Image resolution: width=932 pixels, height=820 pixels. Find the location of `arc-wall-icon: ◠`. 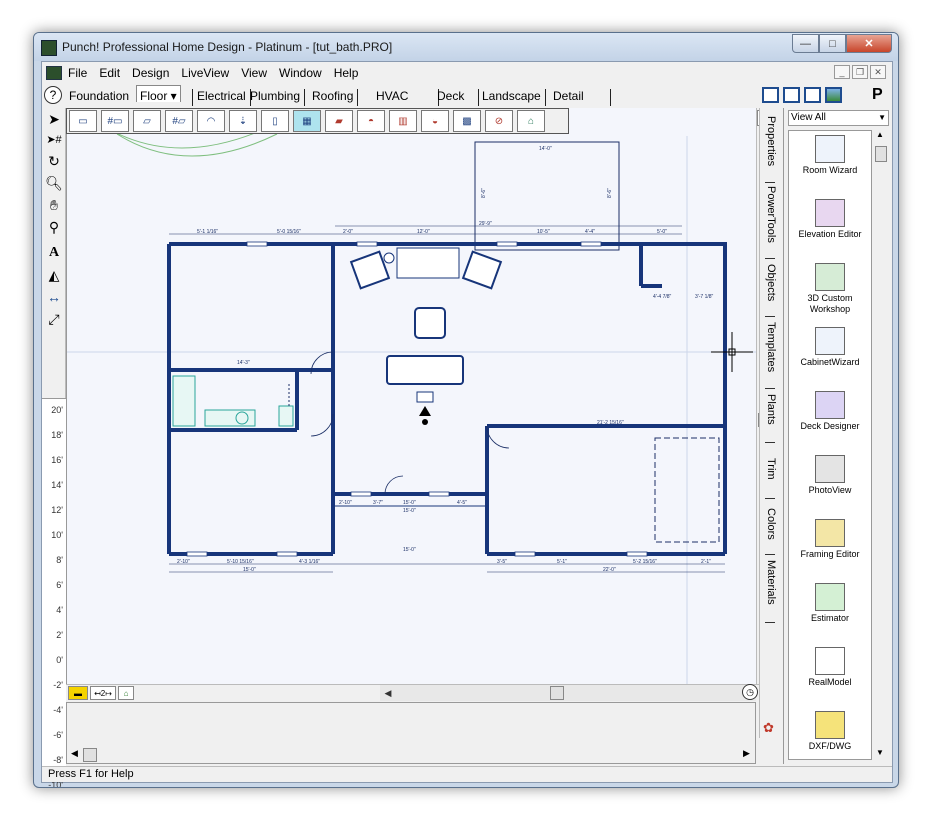

arc-wall-icon: ◠ is located at coordinates (211, 121).